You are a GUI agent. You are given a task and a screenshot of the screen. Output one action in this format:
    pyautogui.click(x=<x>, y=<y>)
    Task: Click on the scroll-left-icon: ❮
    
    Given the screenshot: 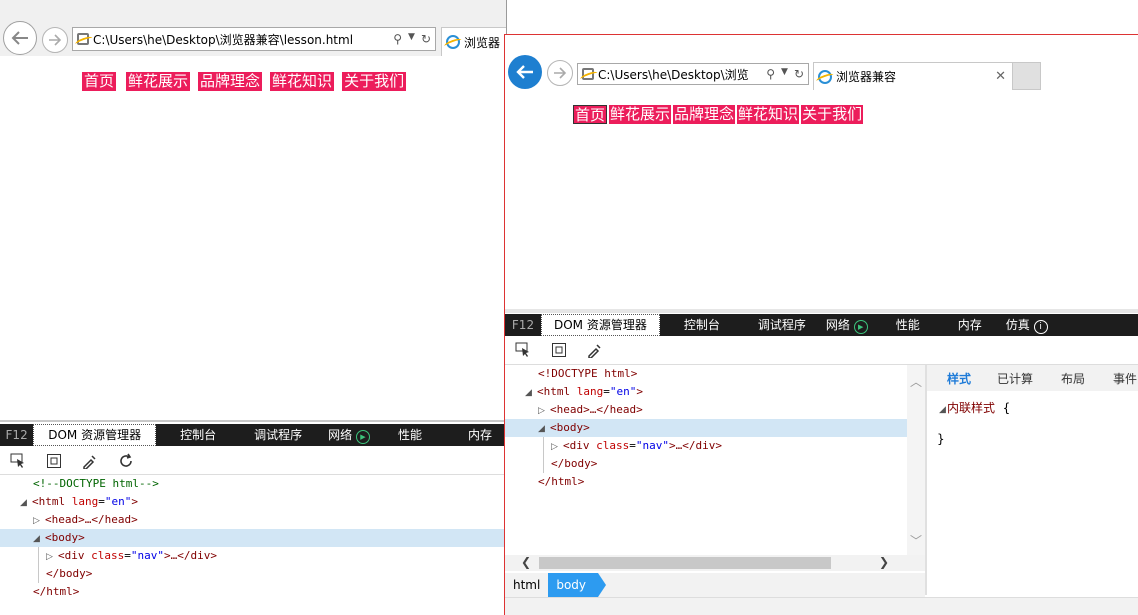 What is the action you would take?
    pyautogui.click(x=526, y=562)
    